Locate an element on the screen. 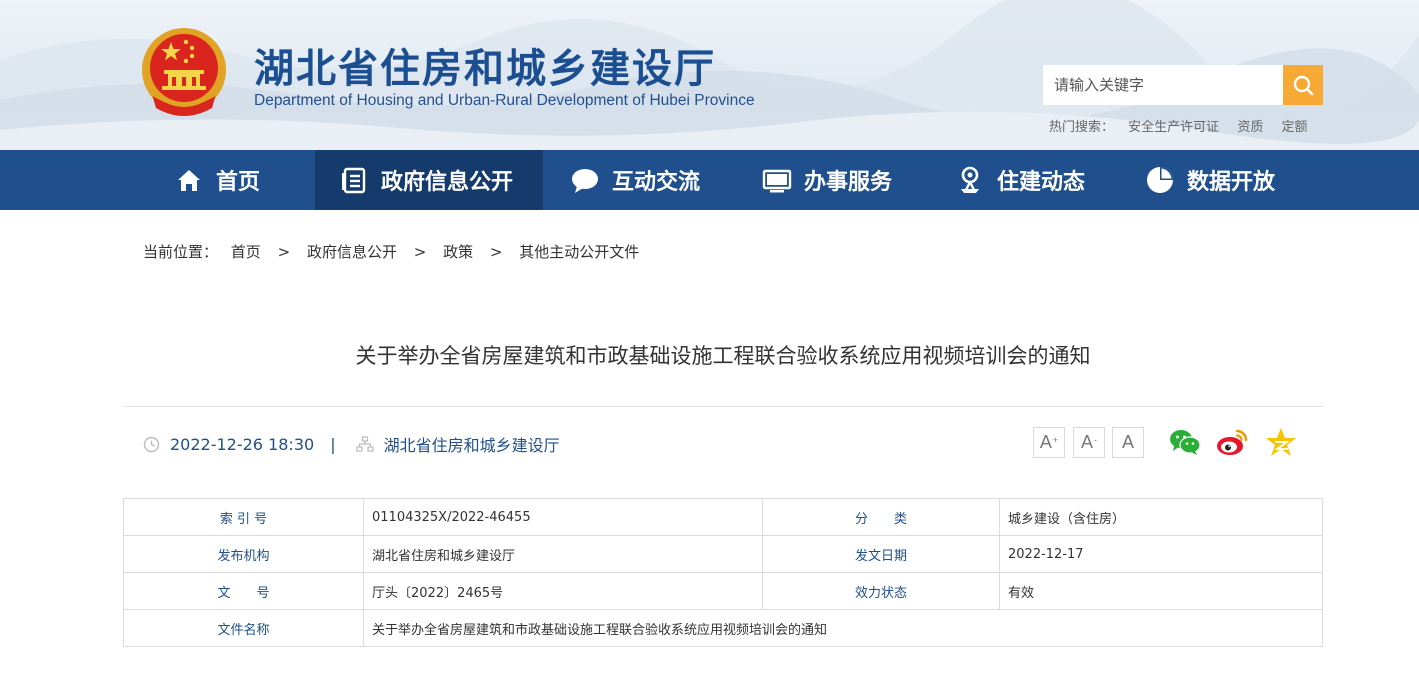  font-reset-button: A is located at coordinates (1128, 442).